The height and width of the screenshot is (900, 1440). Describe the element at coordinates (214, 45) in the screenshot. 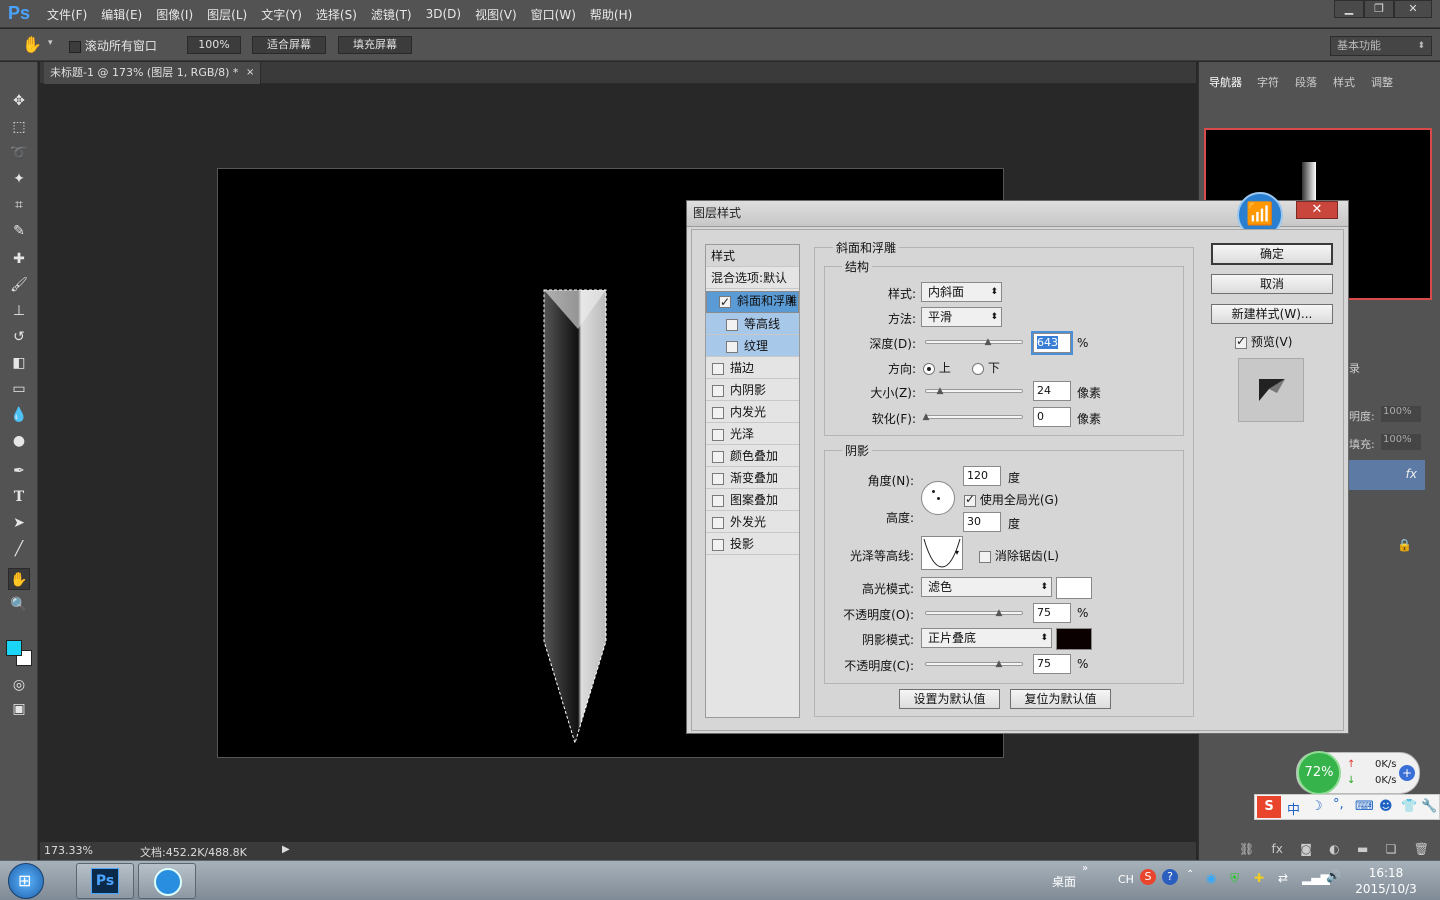

I see `zoom-100-button: 100%` at that location.